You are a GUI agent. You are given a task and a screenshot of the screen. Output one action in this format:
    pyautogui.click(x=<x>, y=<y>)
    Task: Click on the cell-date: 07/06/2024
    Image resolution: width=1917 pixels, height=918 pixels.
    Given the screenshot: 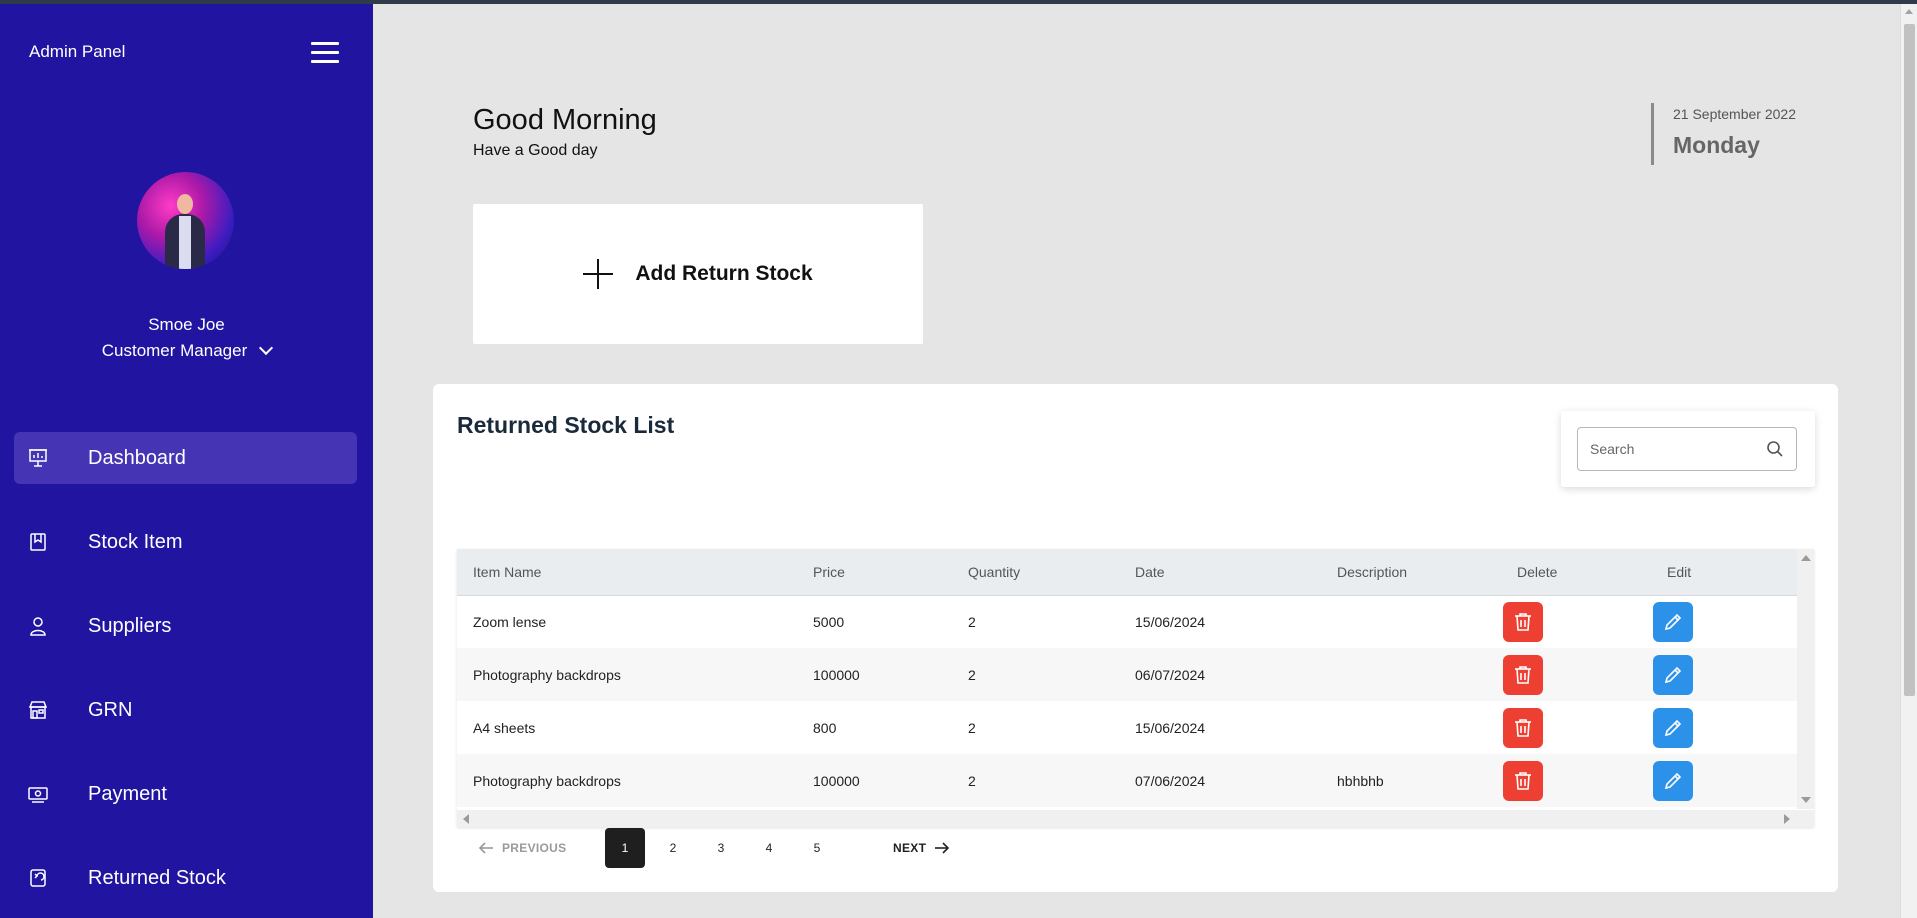 What is the action you would take?
    pyautogui.click(x=1170, y=780)
    